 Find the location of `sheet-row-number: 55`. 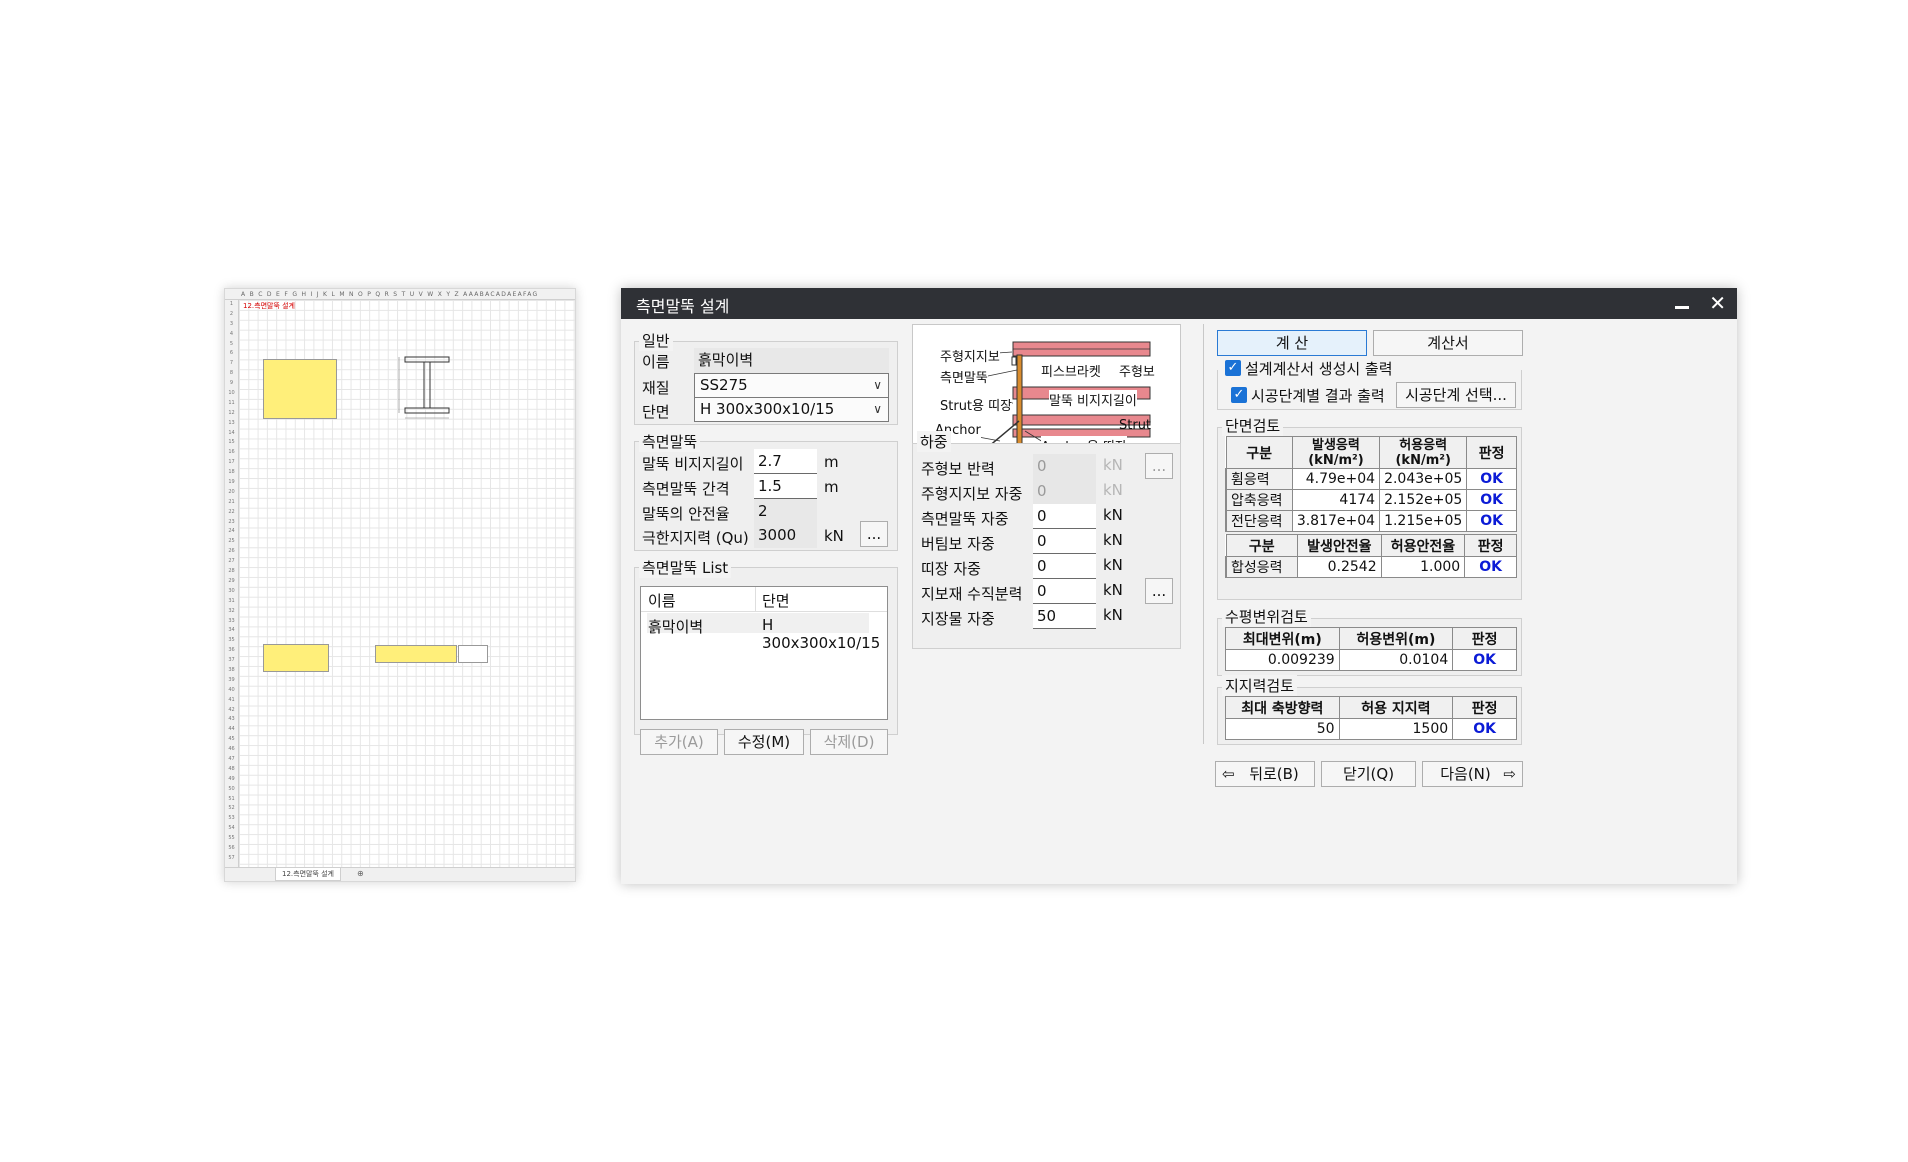

sheet-row-number: 55 is located at coordinates (231, 838).